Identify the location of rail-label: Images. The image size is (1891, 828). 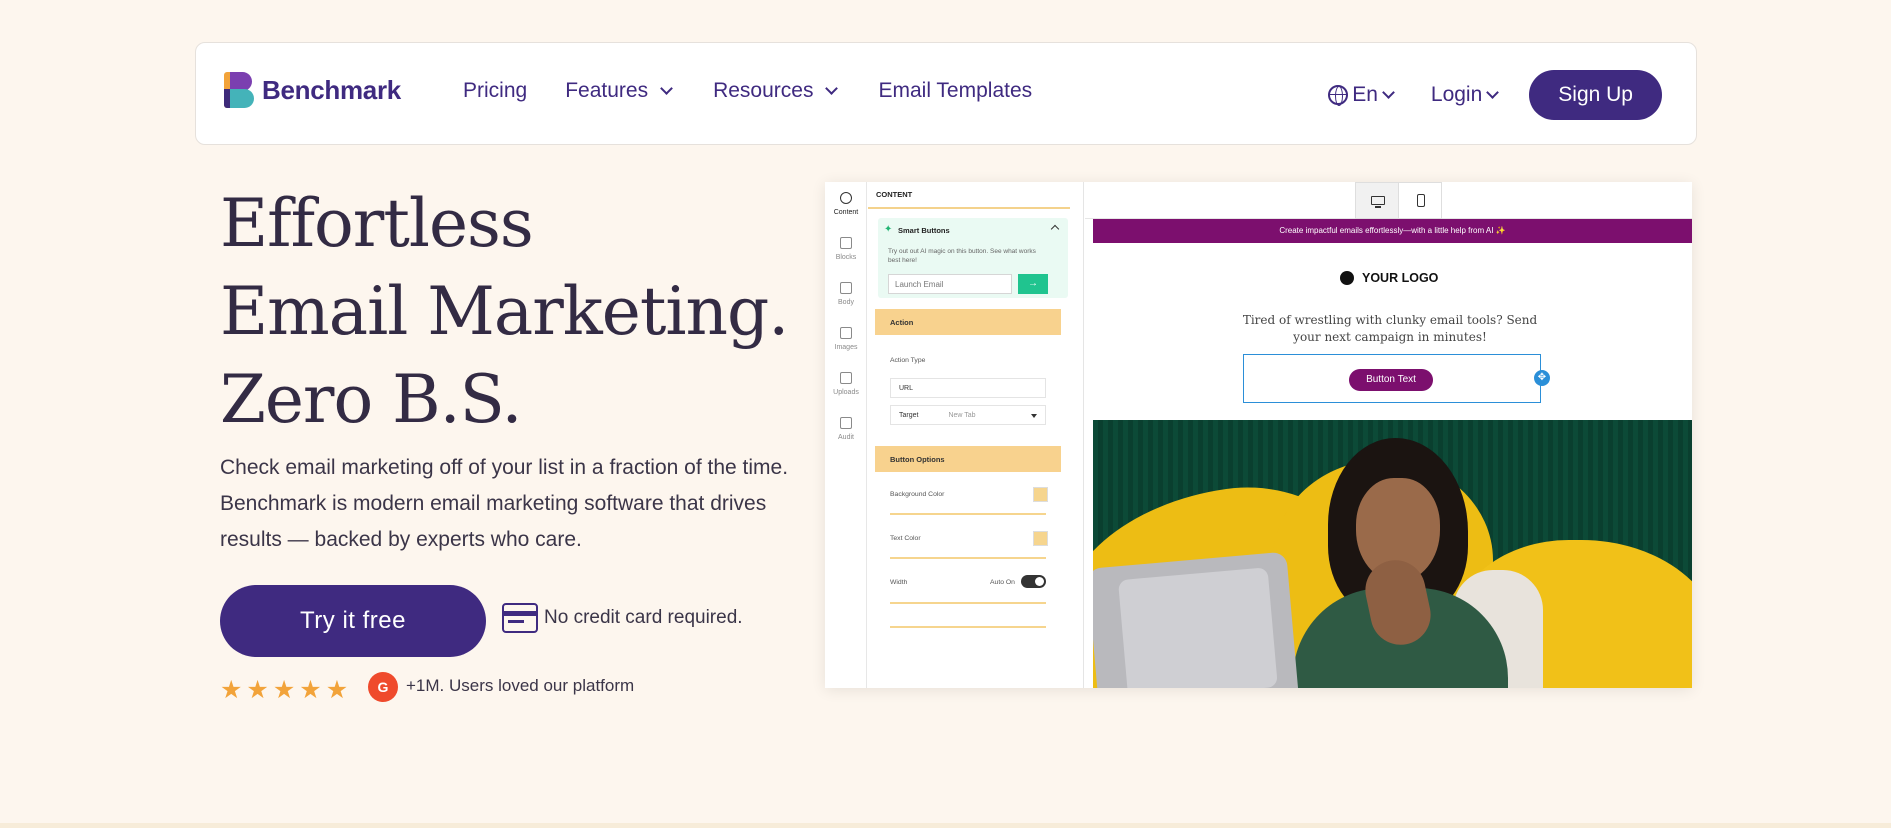
(846, 347).